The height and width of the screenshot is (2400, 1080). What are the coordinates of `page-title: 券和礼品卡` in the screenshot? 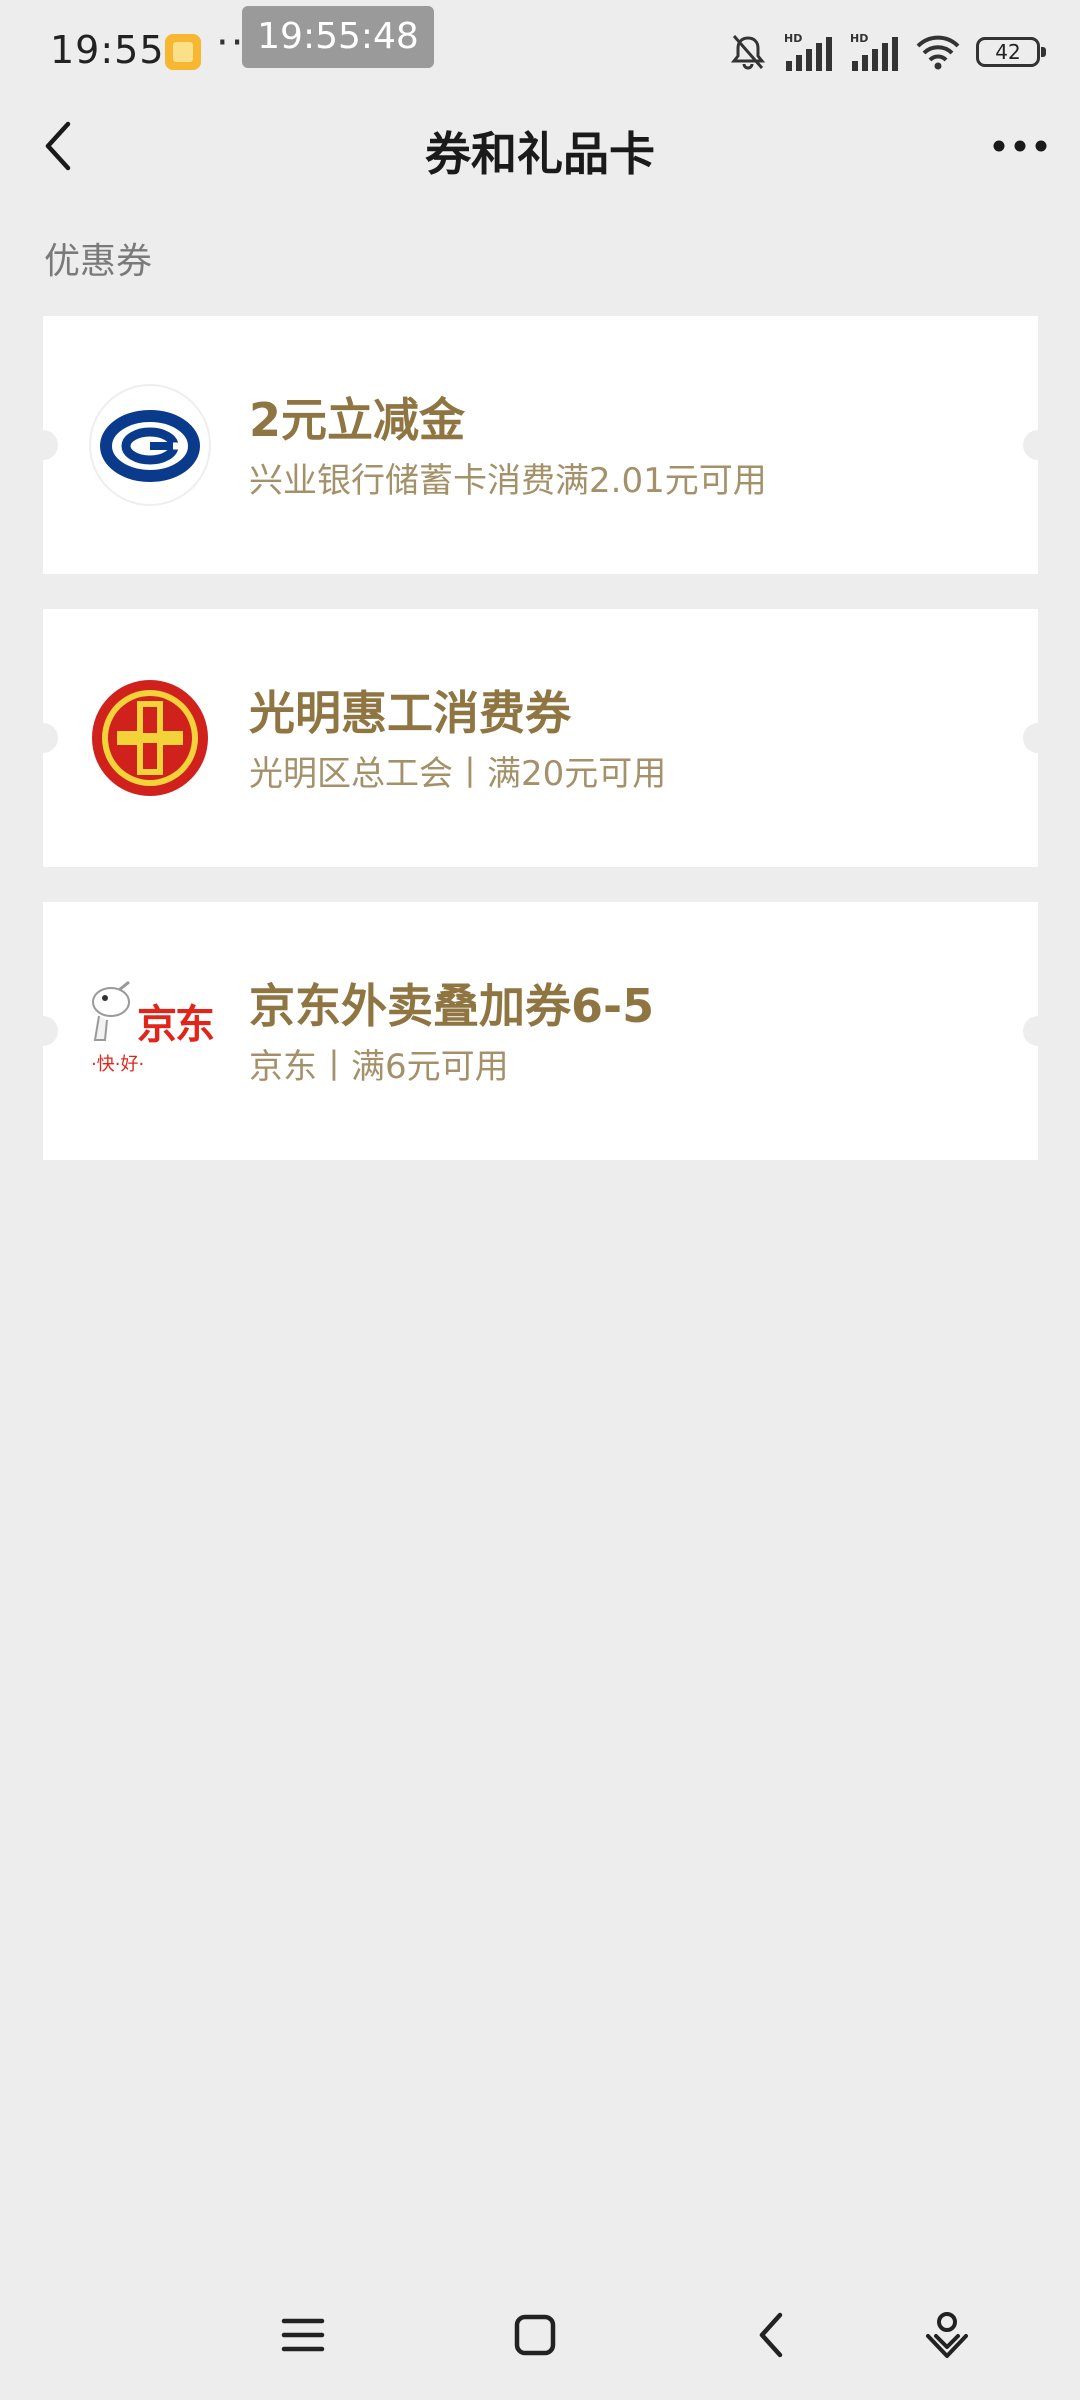 It's located at (540, 154).